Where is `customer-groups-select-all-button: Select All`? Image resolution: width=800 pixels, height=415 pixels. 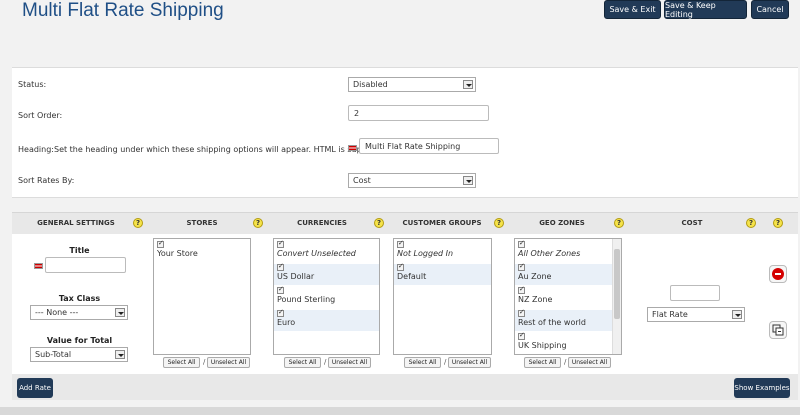 customer-groups-select-all-button: Select All is located at coordinates (422, 362).